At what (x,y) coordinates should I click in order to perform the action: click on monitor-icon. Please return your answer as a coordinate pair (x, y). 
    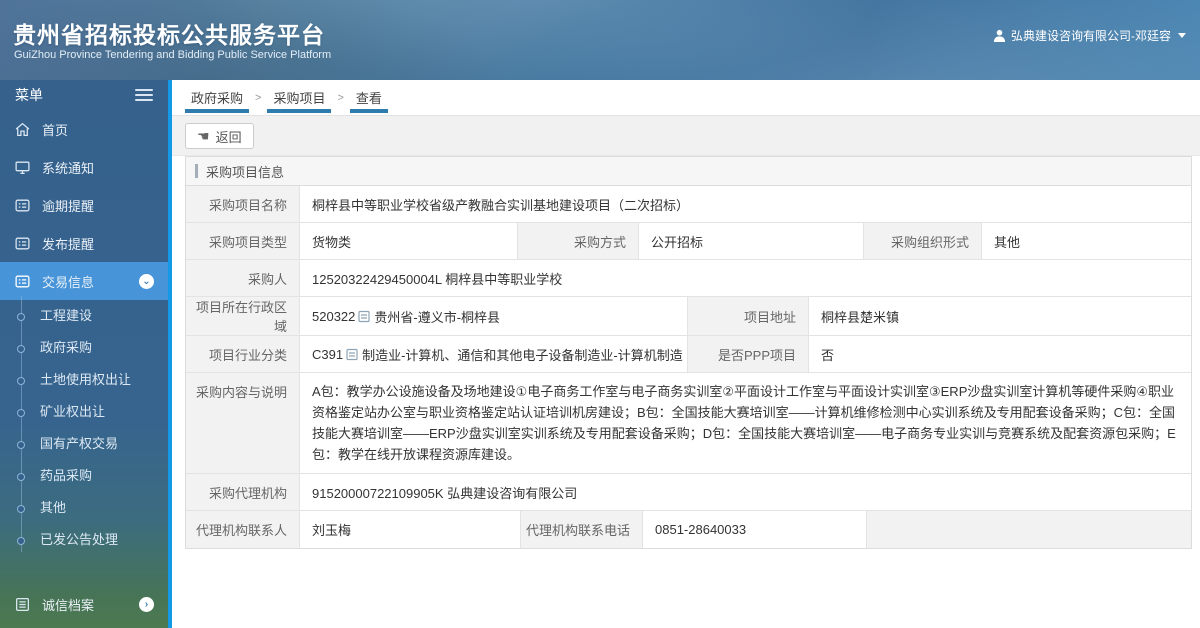
    Looking at the image, I should click on (22, 167).